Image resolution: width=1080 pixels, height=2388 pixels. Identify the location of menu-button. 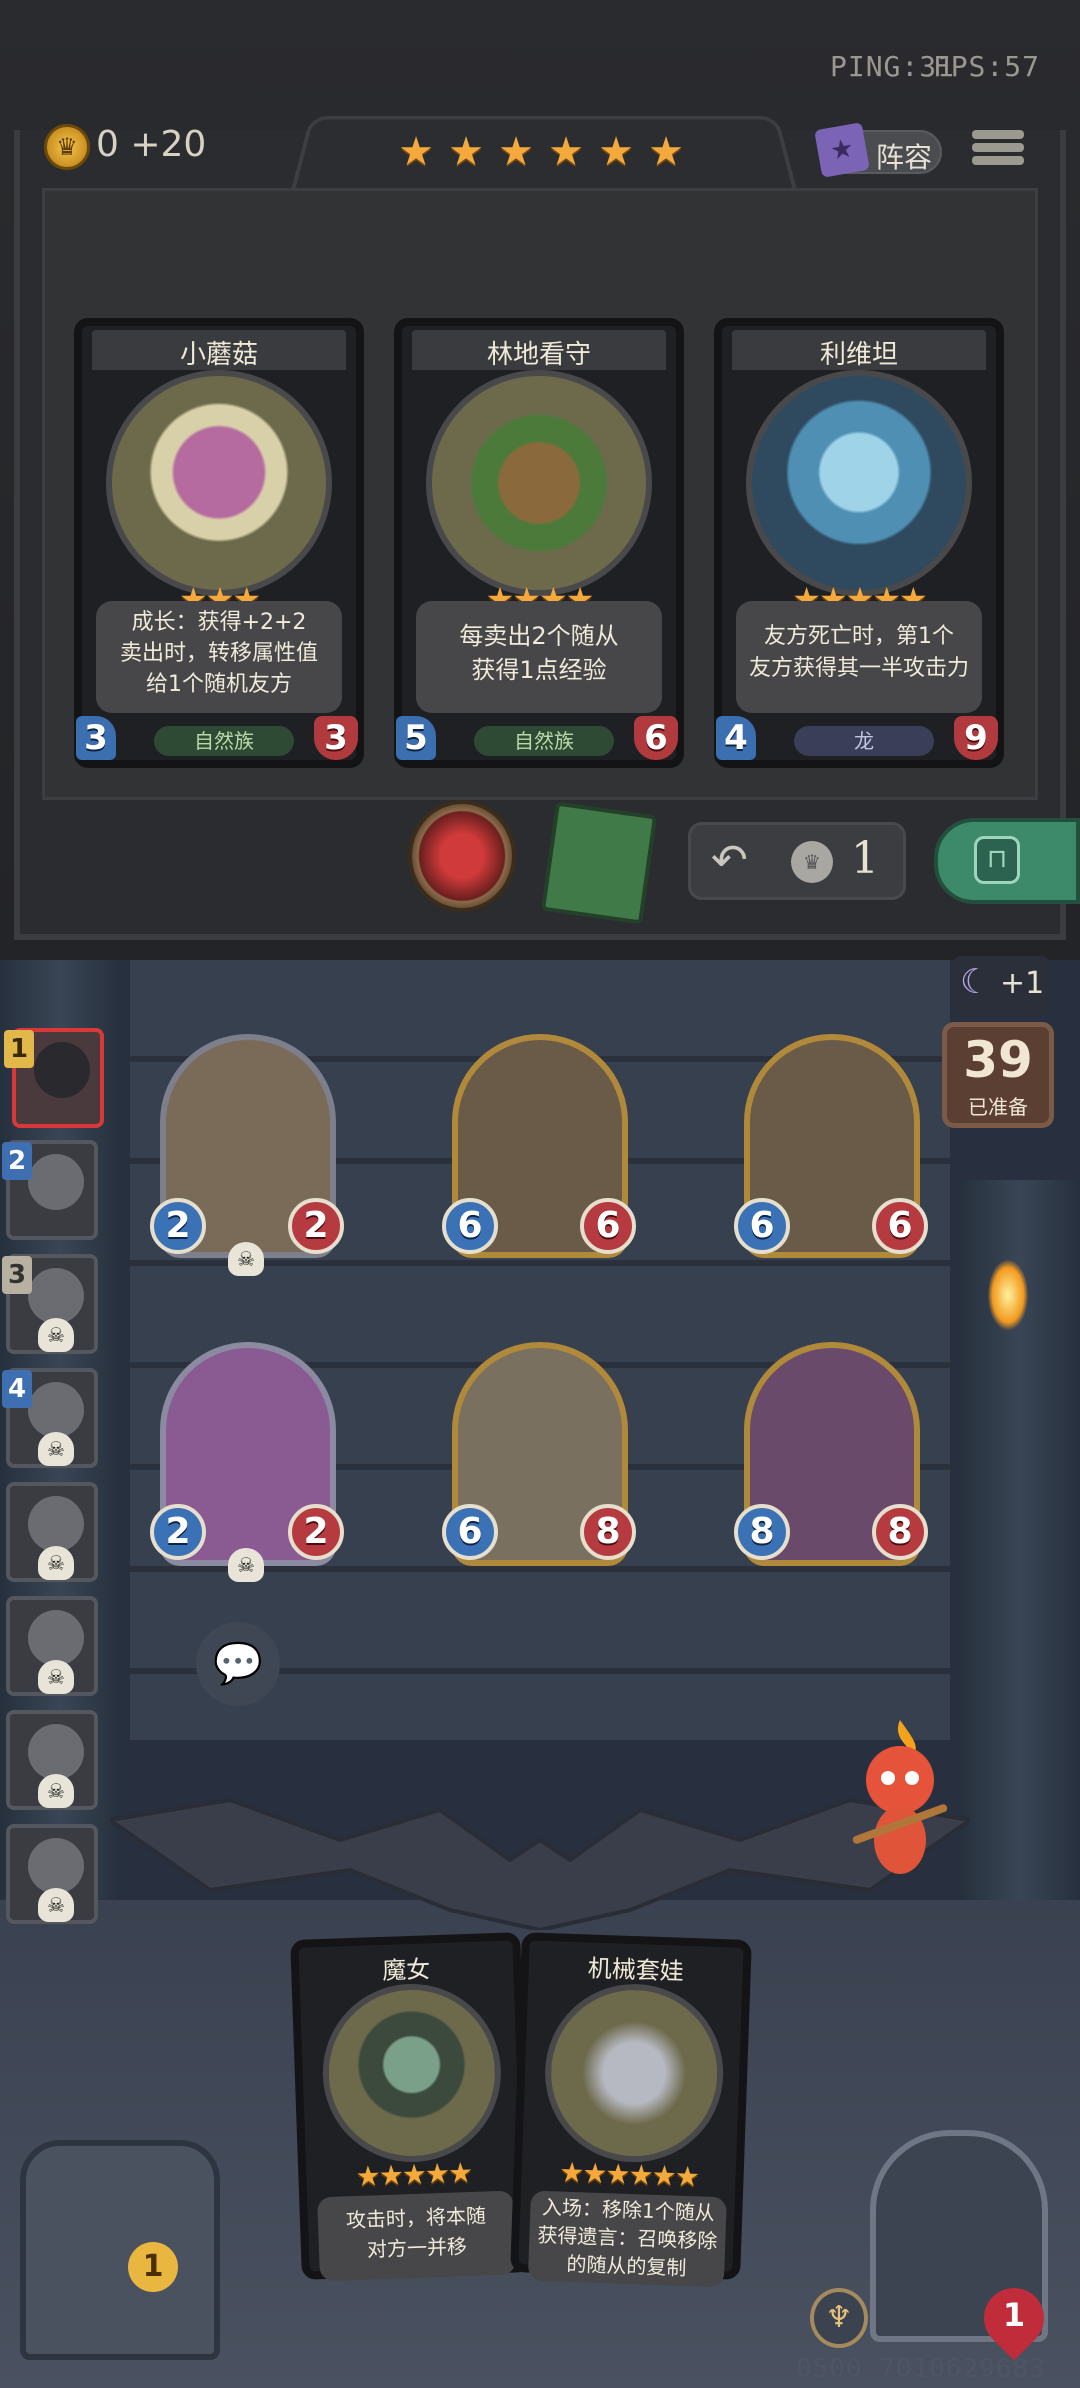
(998, 151).